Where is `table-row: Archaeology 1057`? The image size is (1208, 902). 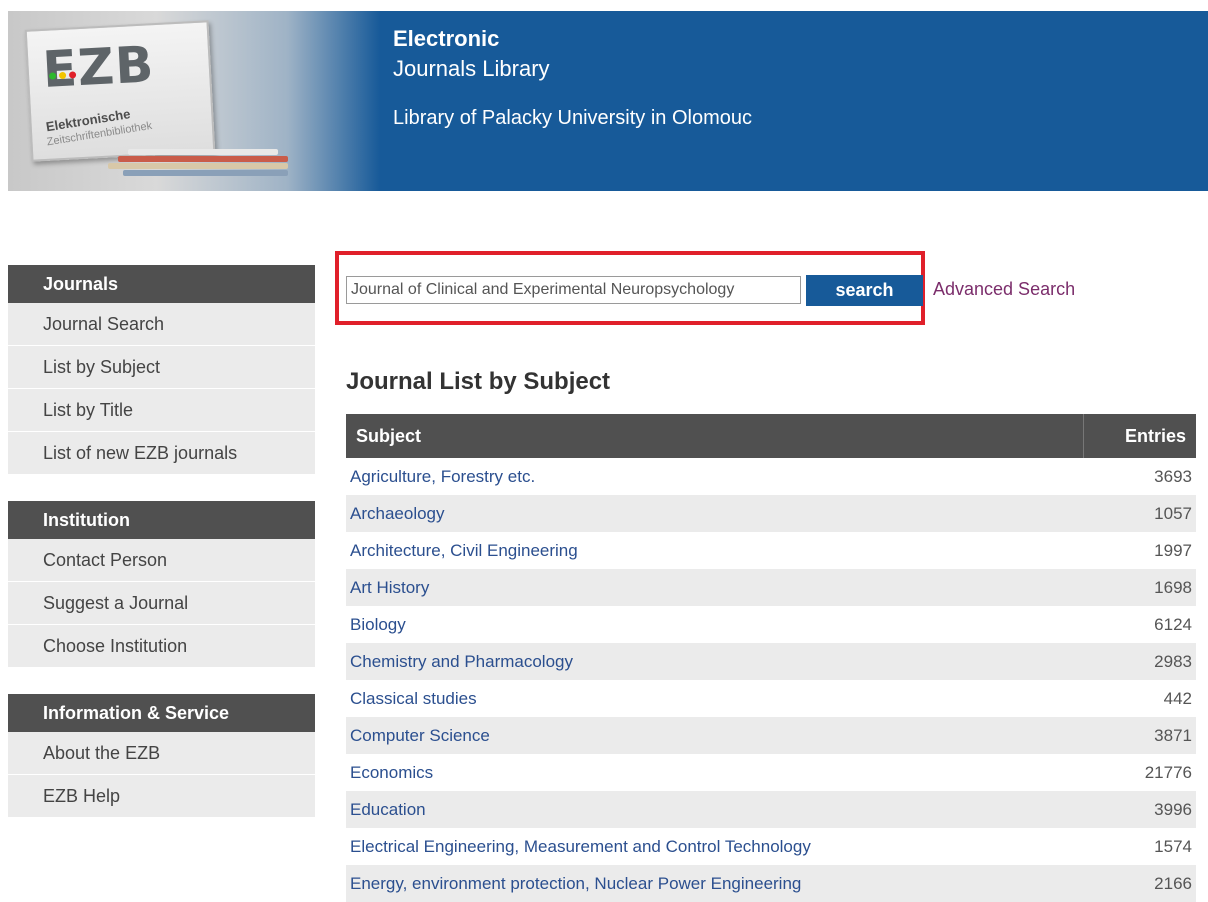
table-row: Archaeology 1057 is located at coordinates (771, 513).